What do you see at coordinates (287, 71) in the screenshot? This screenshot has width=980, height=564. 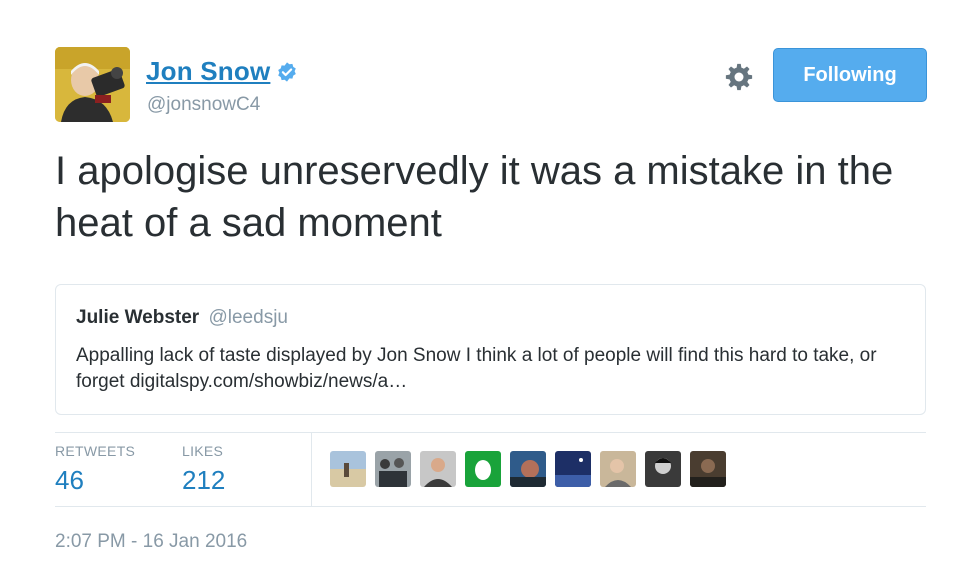 I see `verified-badge-icon` at bounding box center [287, 71].